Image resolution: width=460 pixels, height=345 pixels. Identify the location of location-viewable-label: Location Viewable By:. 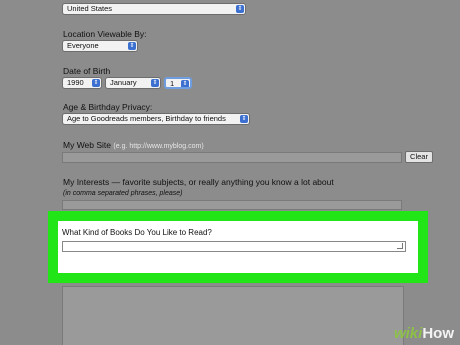
(105, 34).